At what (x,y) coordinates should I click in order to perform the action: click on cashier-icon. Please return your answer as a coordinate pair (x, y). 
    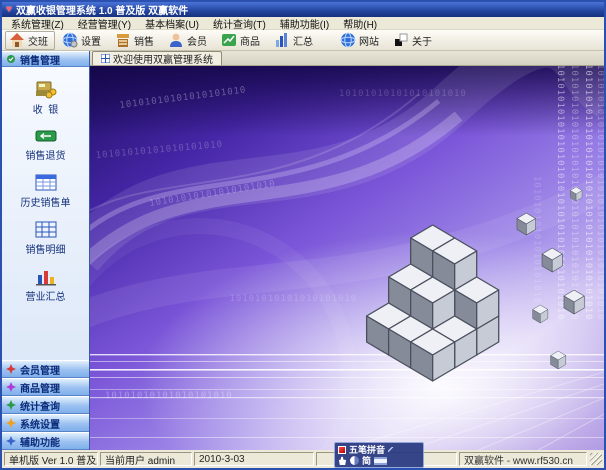
    Looking at the image, I should click on (45, 90).